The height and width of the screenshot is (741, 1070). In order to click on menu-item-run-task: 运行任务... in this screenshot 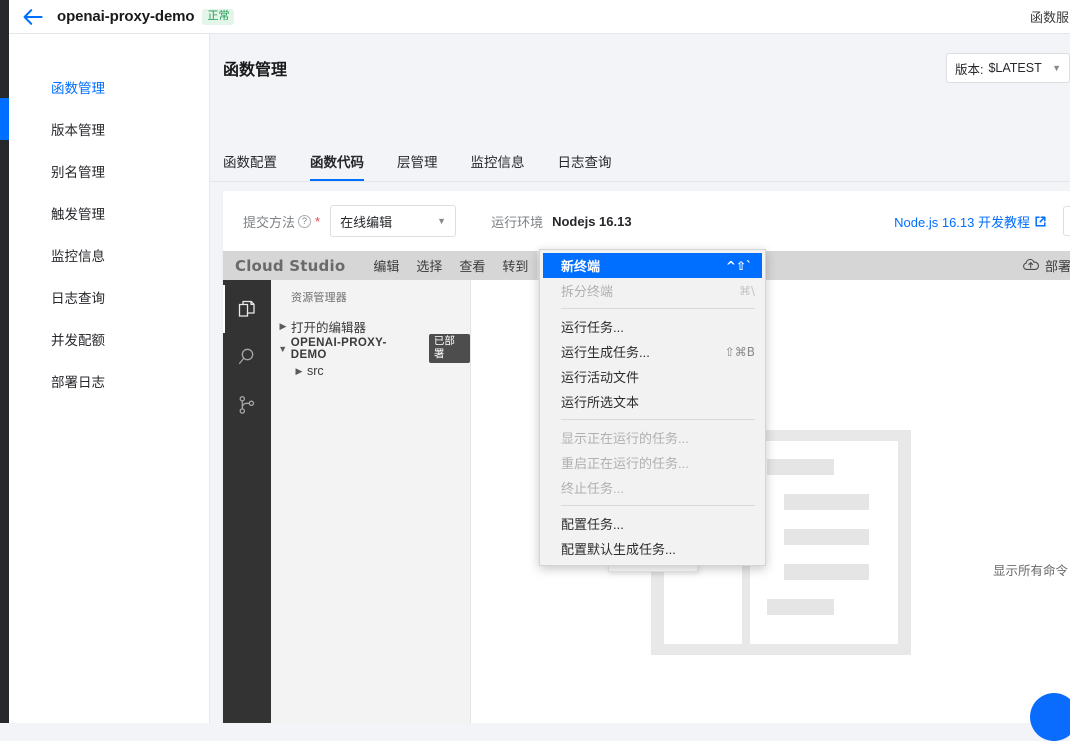, I will do `click(652, 326)`.